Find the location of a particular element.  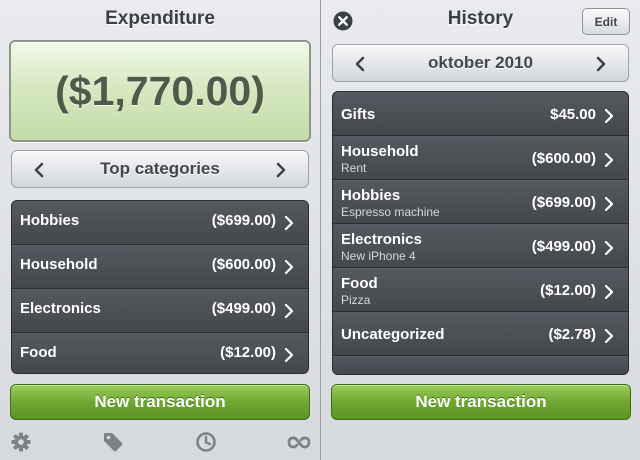

transaction-category: Electronics is located at coordinates (381, 239).